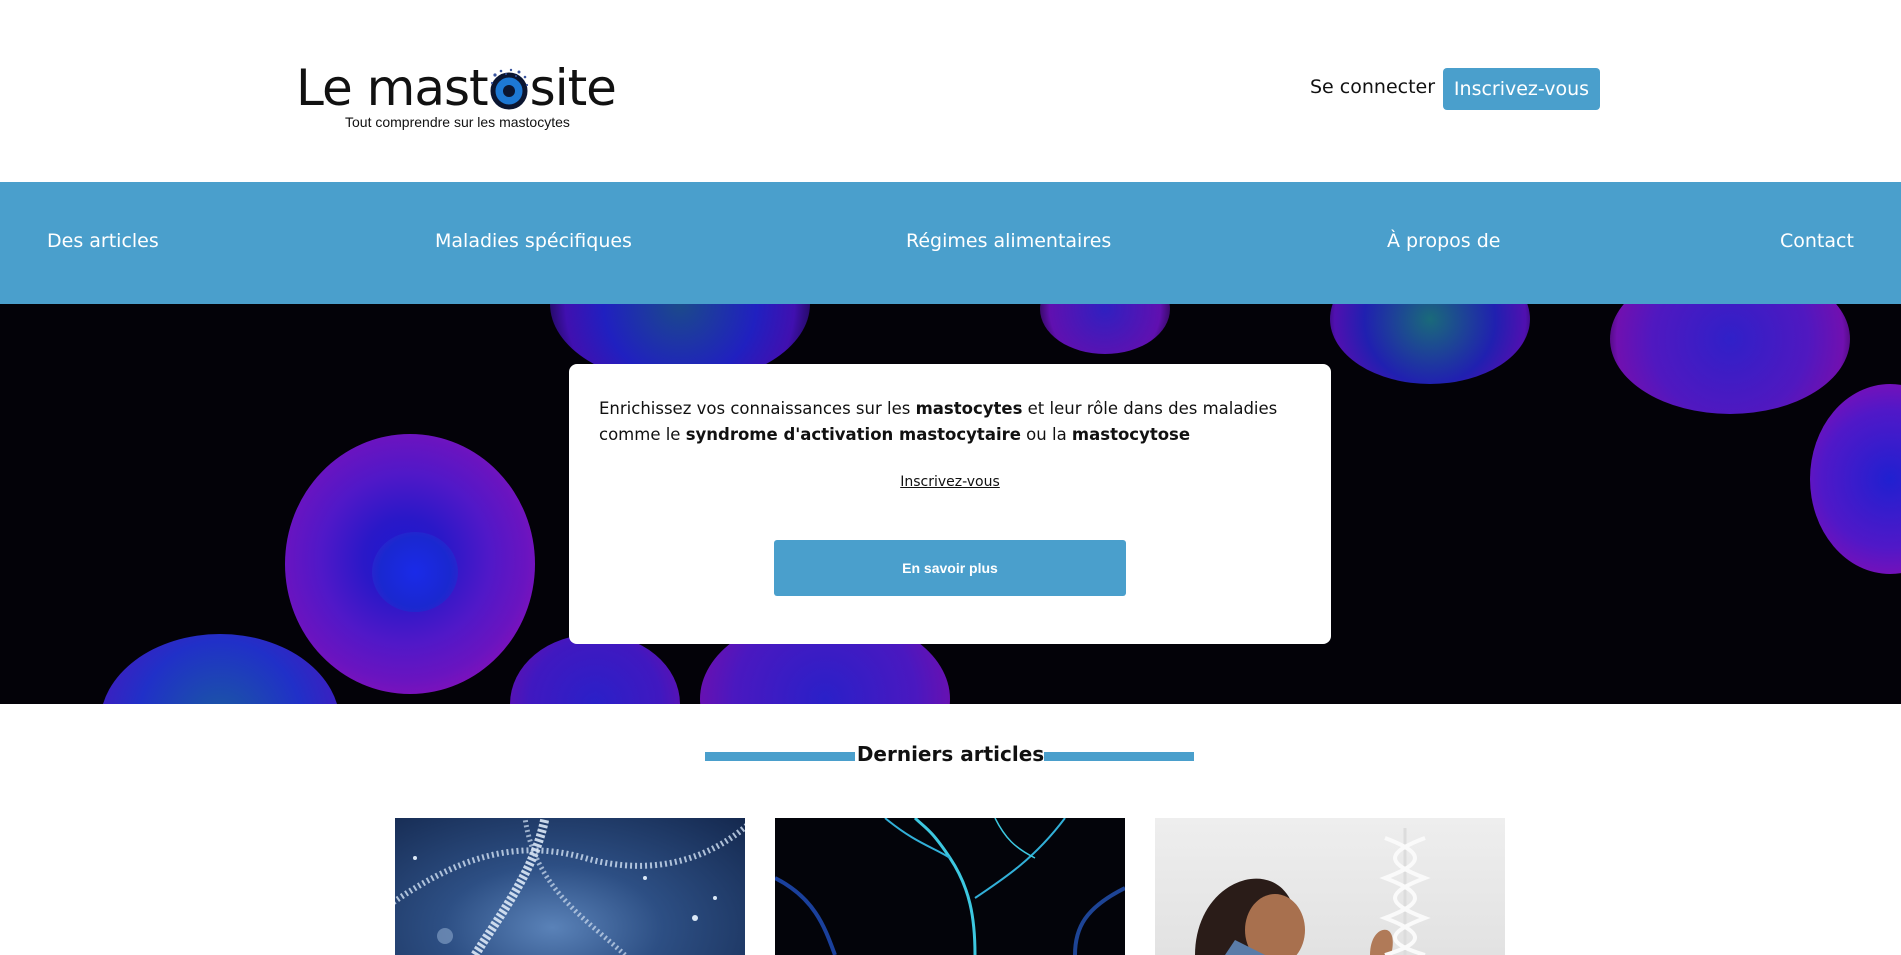 The width and height of the screenshot is (1901, 955). What do you see at coordinates (1008, 241) in the screenshot?
I see `nav-item-diets: Régimes alimentaires` at bounding box center [1008, 241].